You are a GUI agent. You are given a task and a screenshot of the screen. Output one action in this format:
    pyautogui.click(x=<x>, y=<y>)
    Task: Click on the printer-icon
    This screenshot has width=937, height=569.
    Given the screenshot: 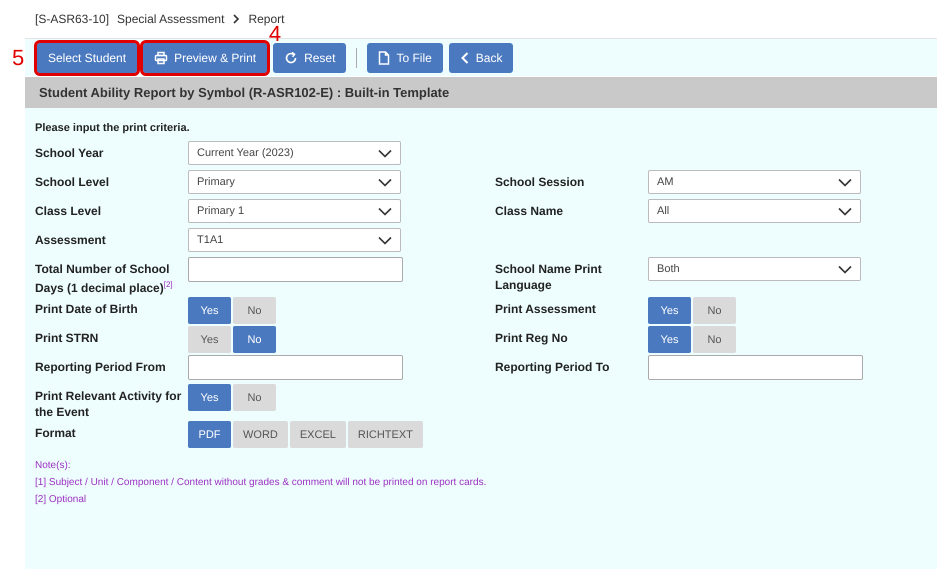 What is the action you would take?
    pyautogui.click(x=161, y=57)
    